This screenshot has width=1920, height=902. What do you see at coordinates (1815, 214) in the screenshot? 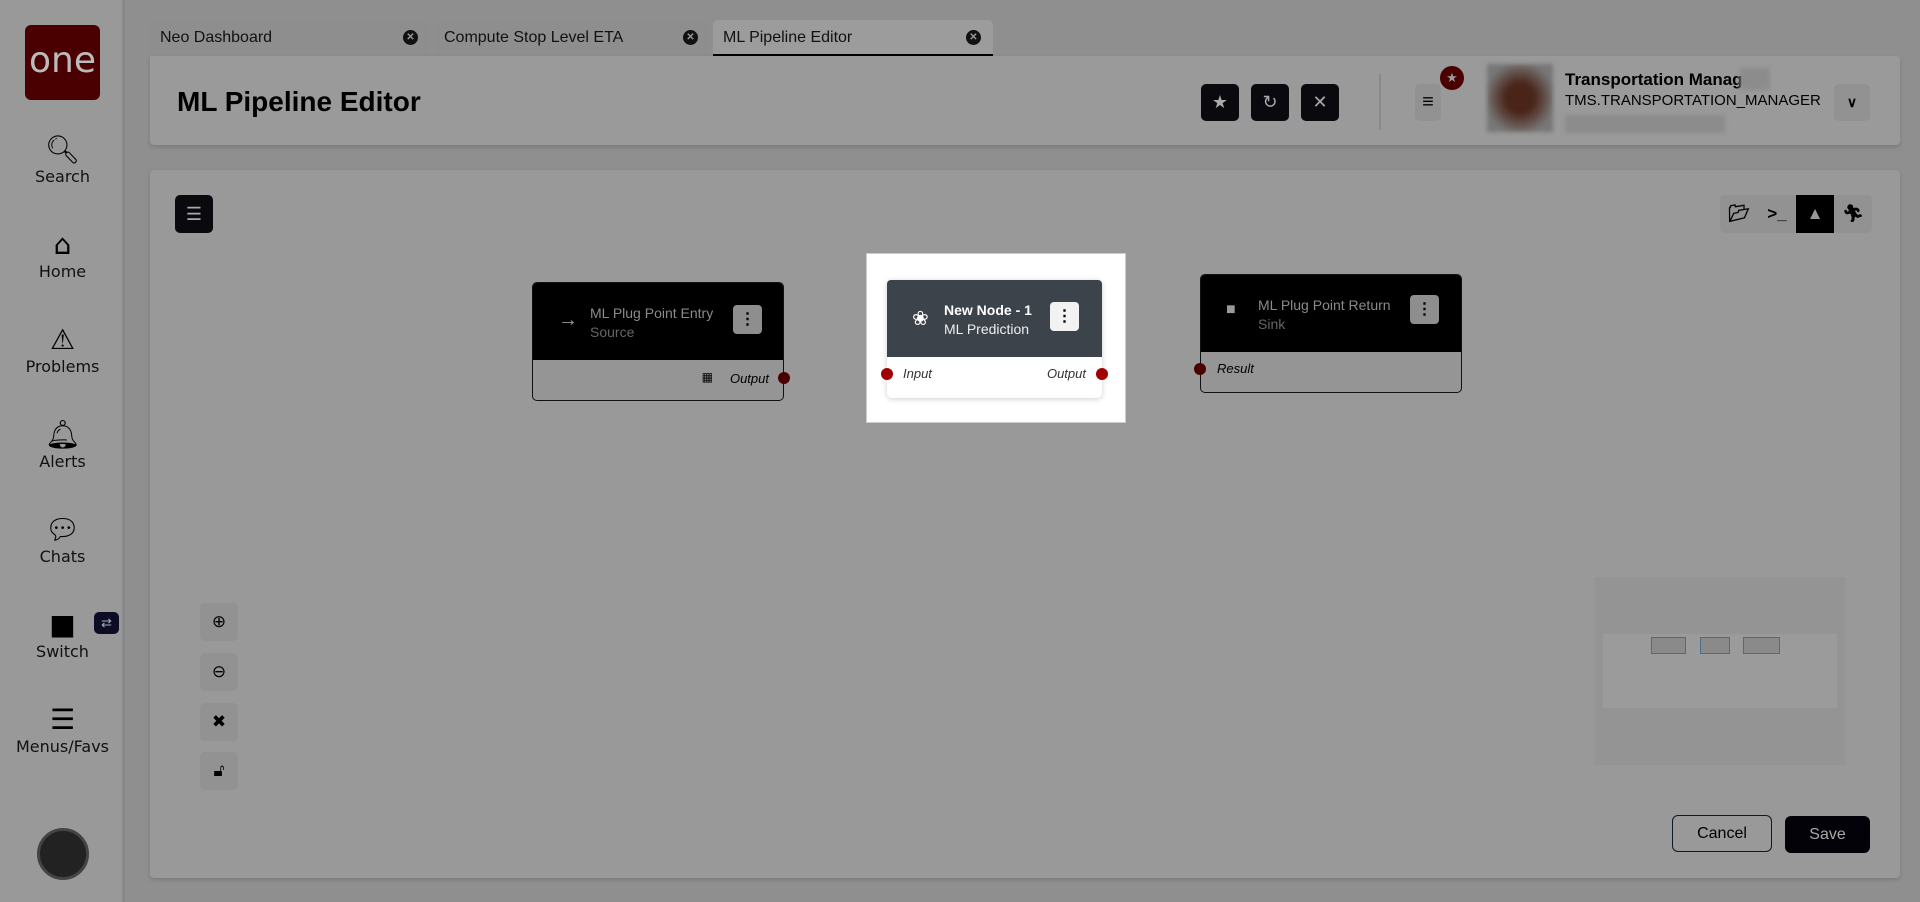
I see `mountain-icon: ▲` at bounding box center [1815, 214].